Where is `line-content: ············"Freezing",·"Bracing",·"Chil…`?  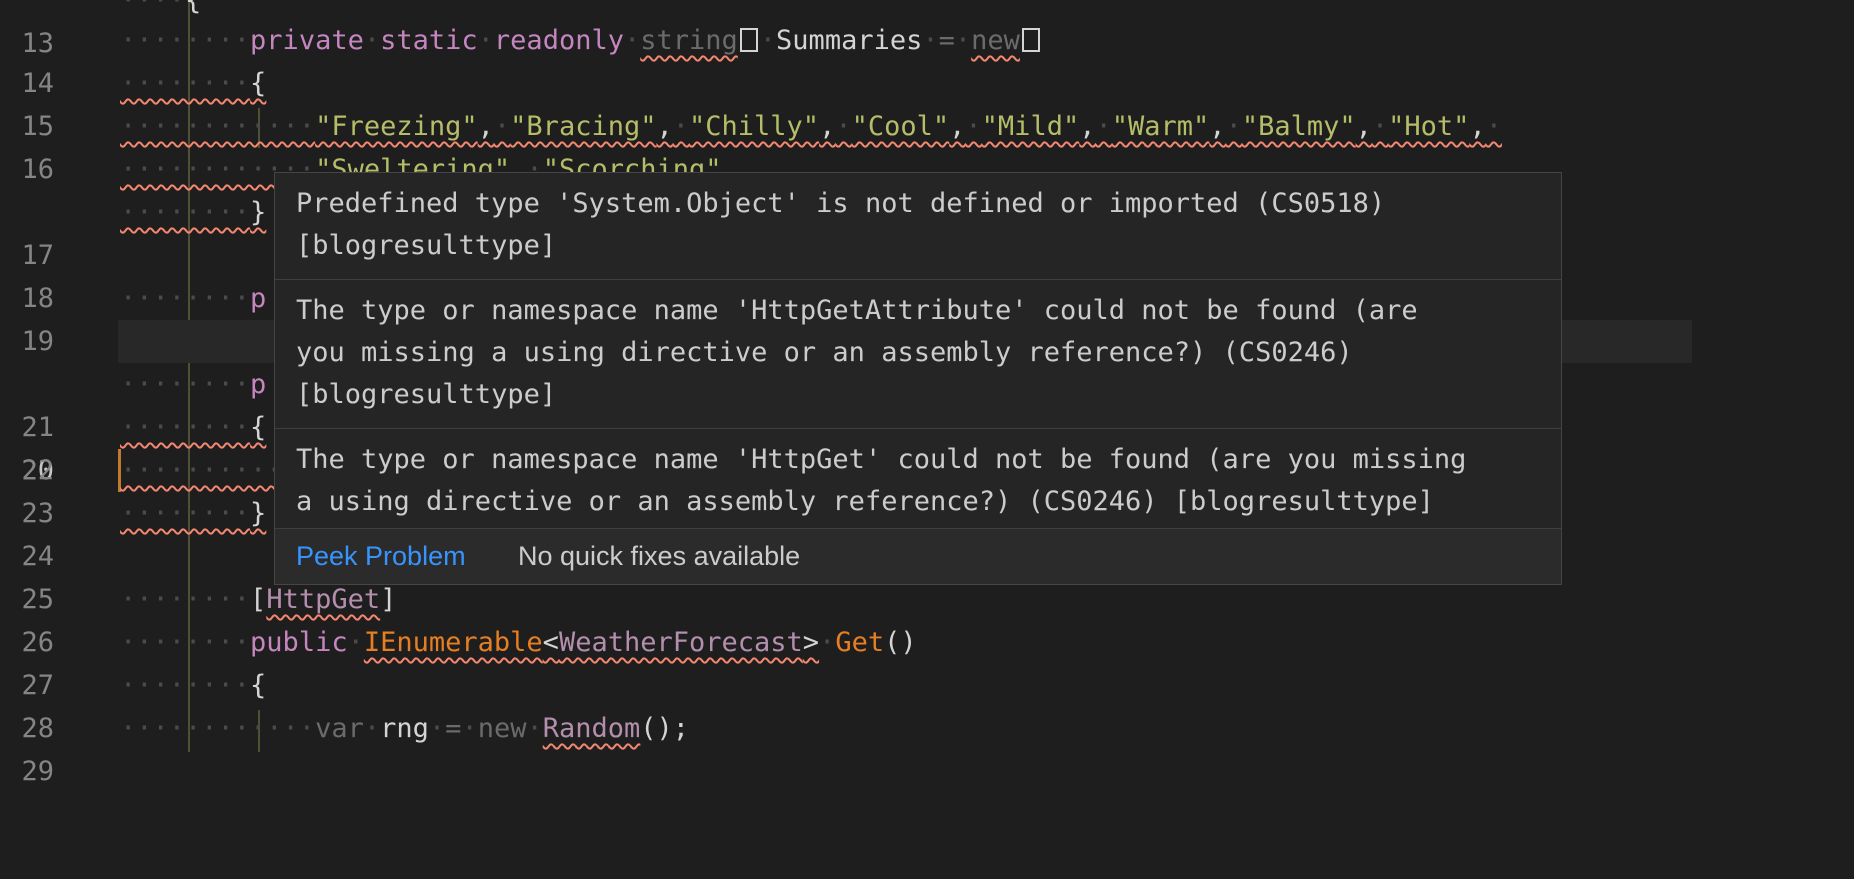 line-content: ············"Freezing",·"Bracing",·"Chil… is located at coordinates (811, 126).